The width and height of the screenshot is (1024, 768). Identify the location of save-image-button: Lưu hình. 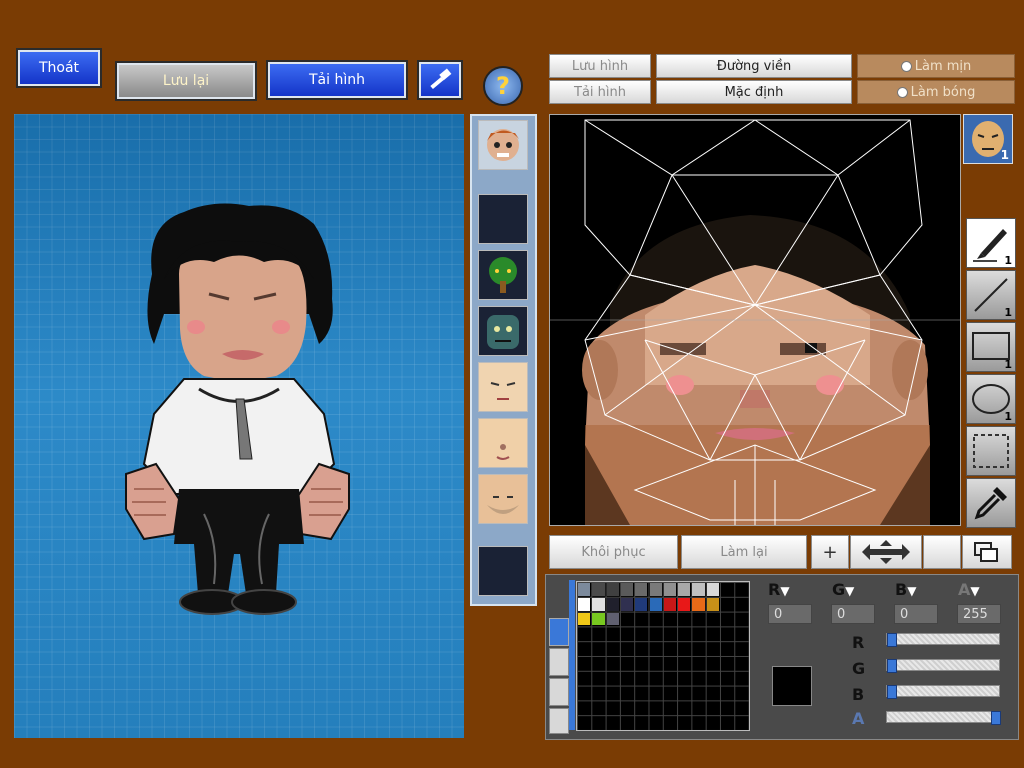
(600, 66).